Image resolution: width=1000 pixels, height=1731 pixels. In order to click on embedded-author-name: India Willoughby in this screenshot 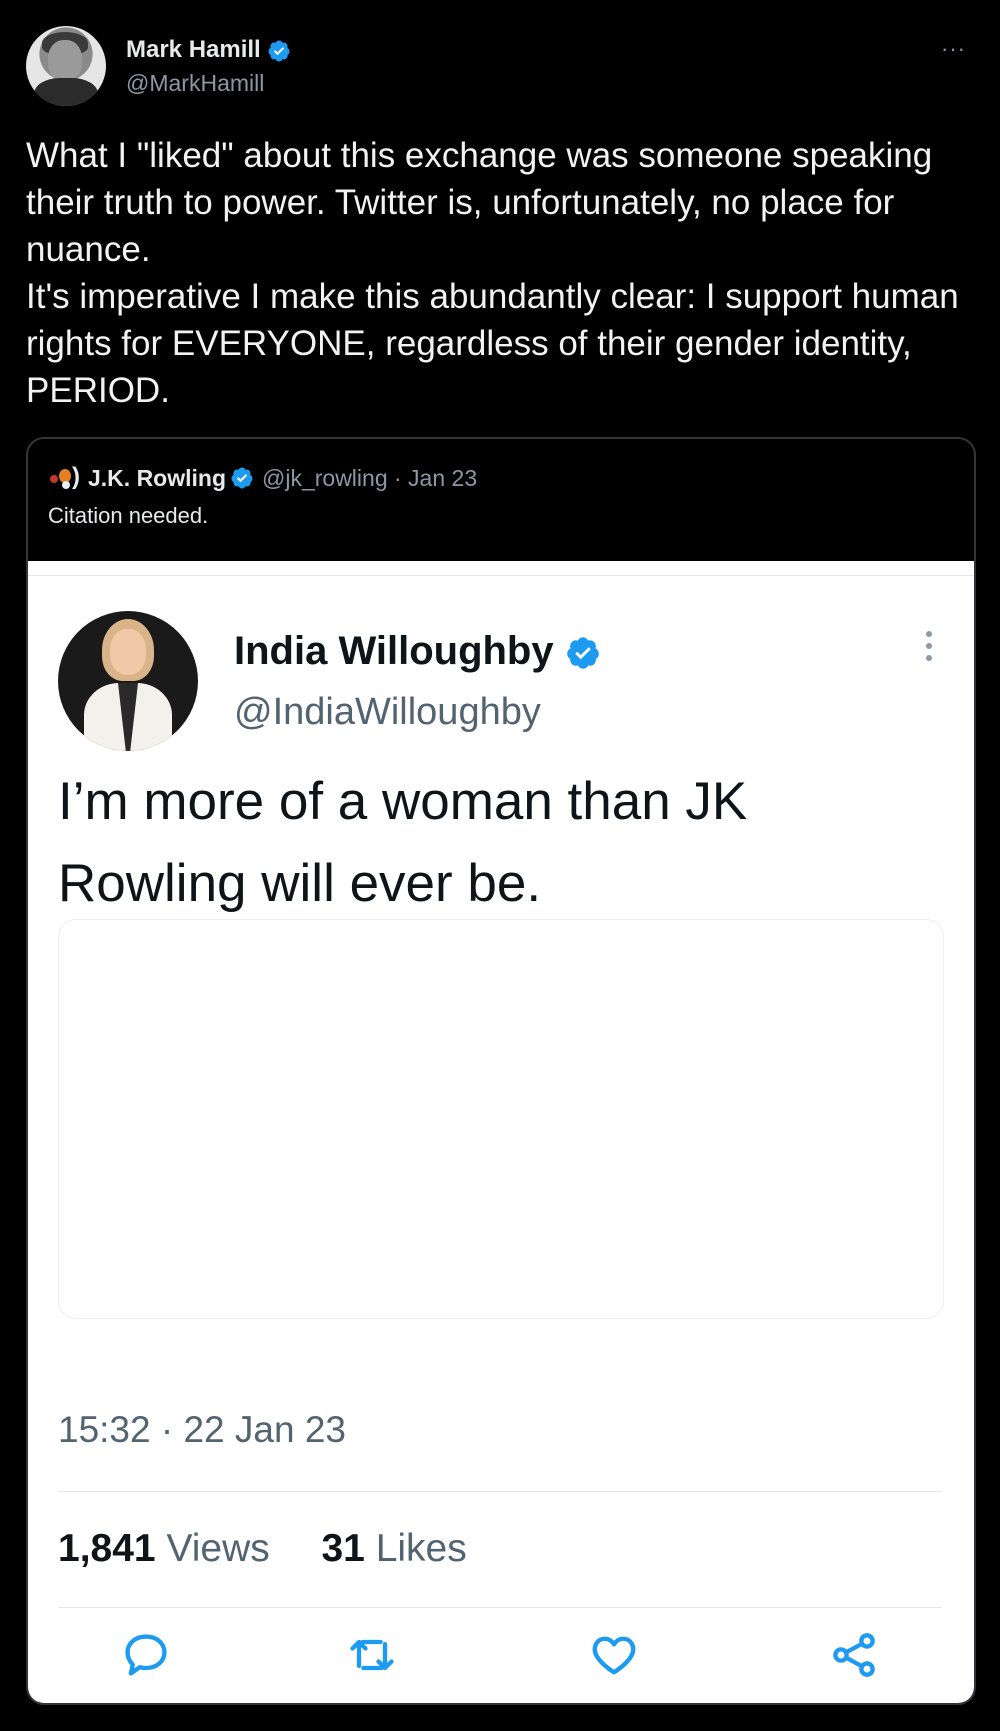, I will do `click(394, 651)`.